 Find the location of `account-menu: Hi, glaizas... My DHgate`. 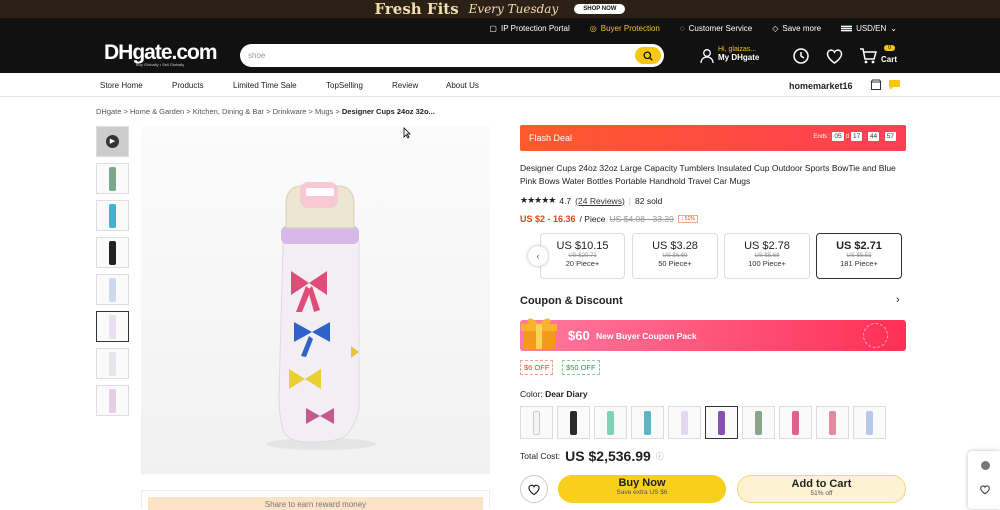

account-menu: Hi, glaizas... My DHgate is located at coordinates (729, 55).